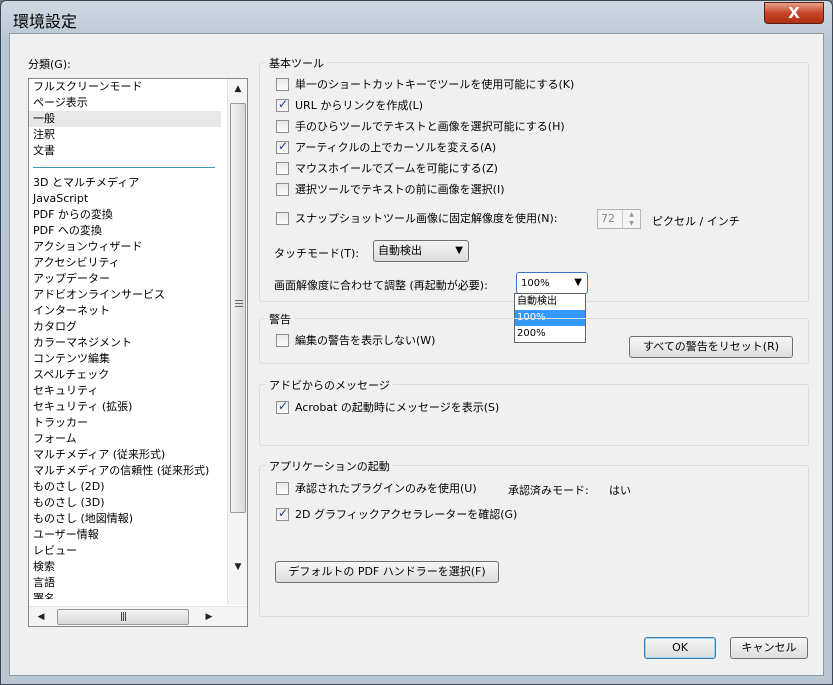  What do you see at coordinates (125, 551) in the screenshot?
I see `category-item: レビュー` at bounding box center [125, 551].